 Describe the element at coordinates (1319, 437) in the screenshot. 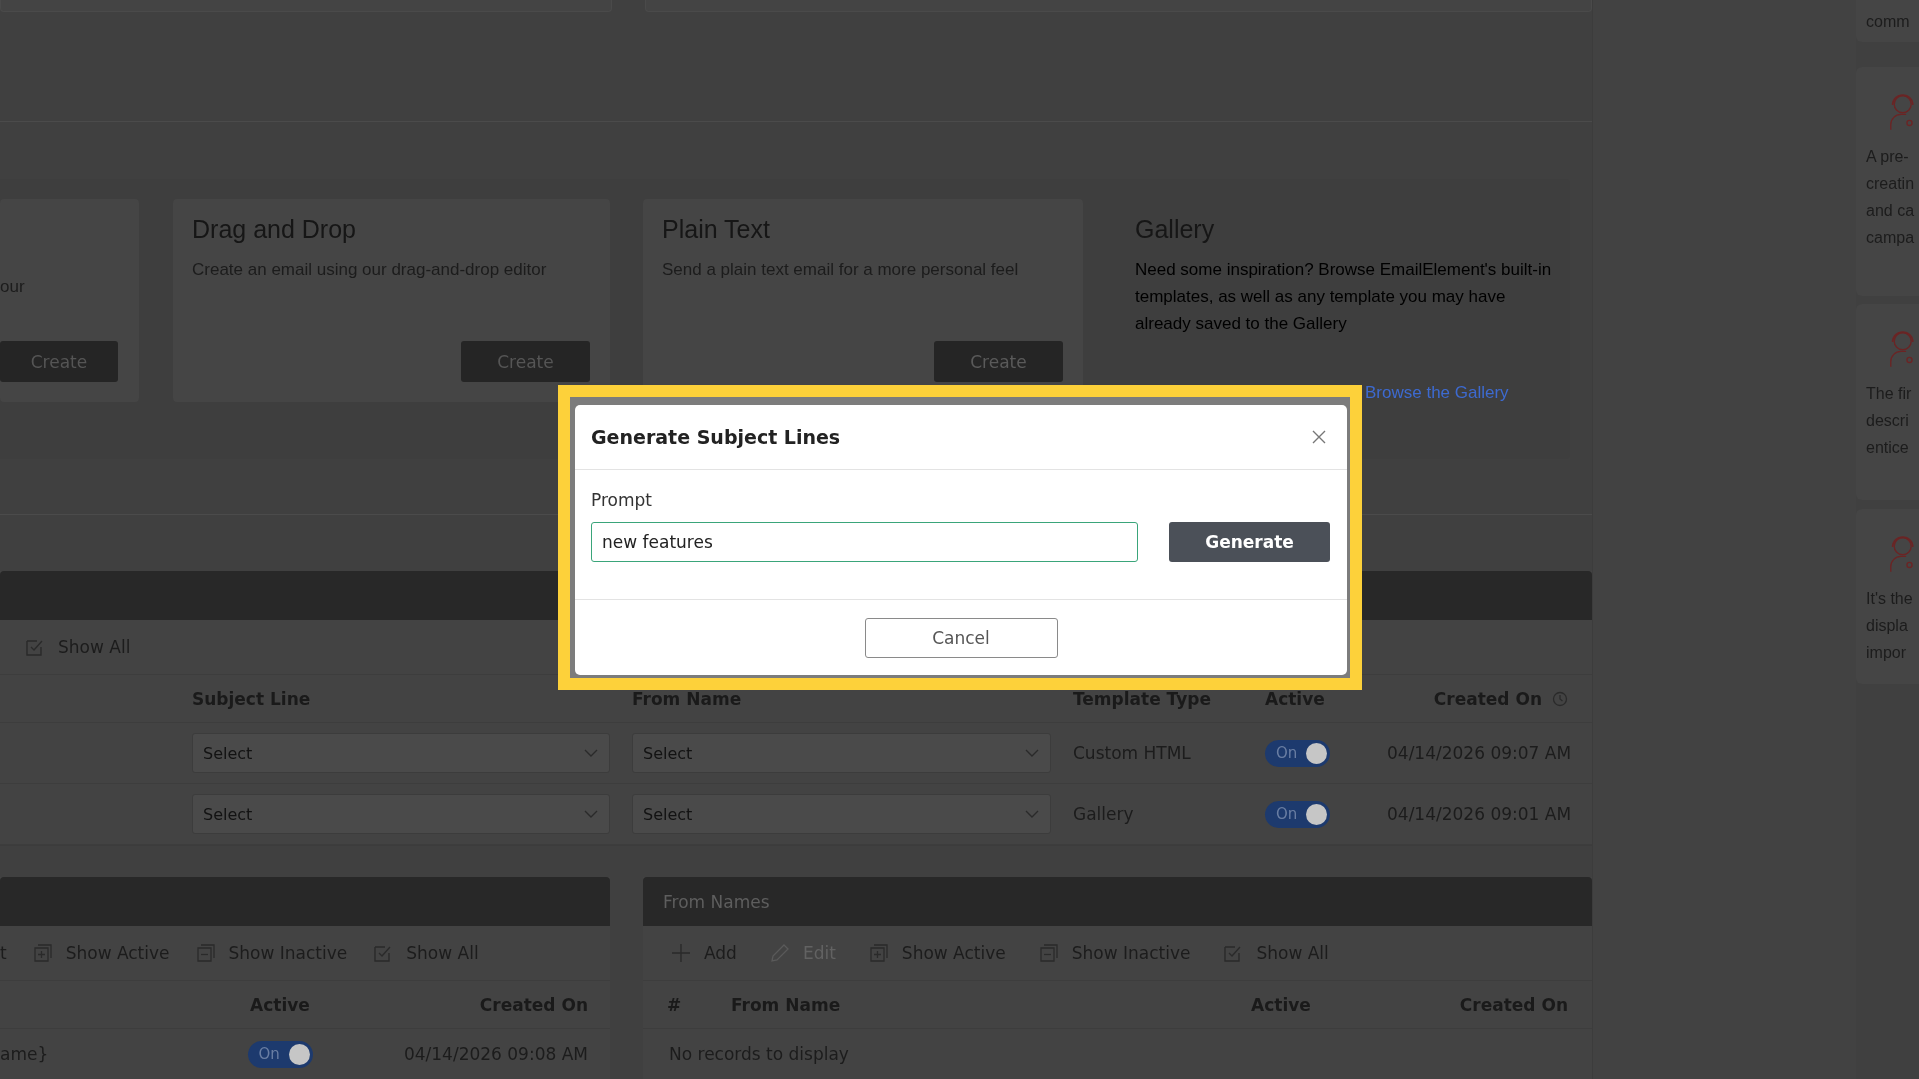

I see `close-icon` at that location.